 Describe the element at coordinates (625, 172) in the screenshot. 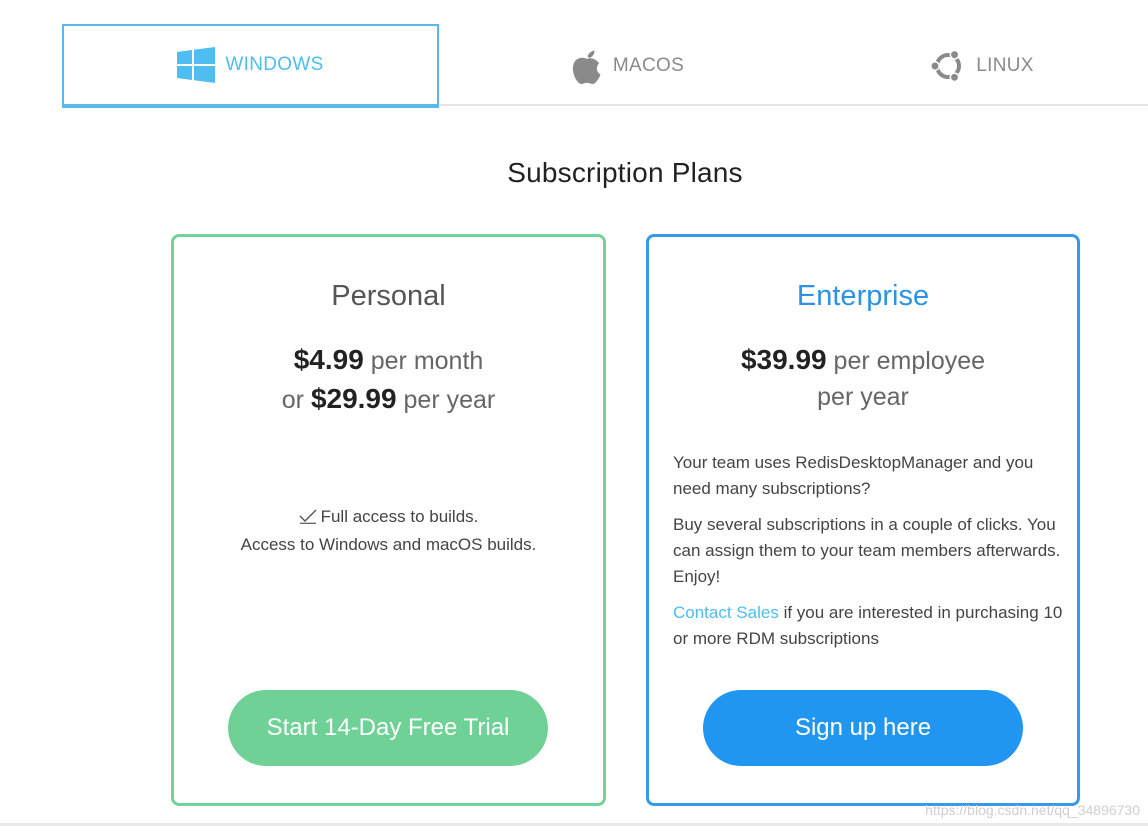

I see `page-title: Subscription Plans` at that location.